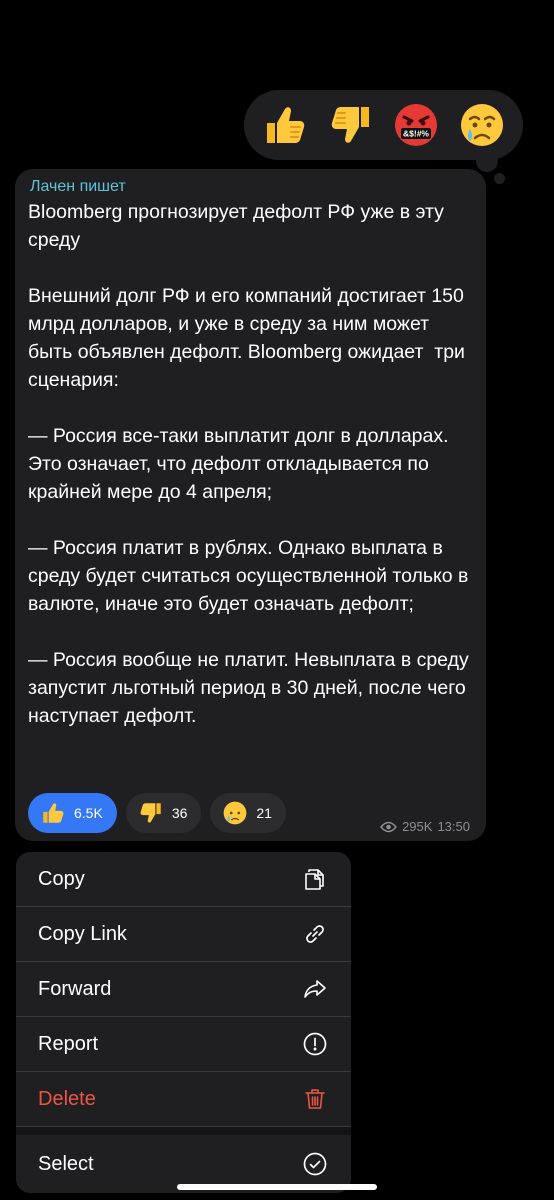  I want to click on menu-item-label: Copy Link, so click(82, 933).